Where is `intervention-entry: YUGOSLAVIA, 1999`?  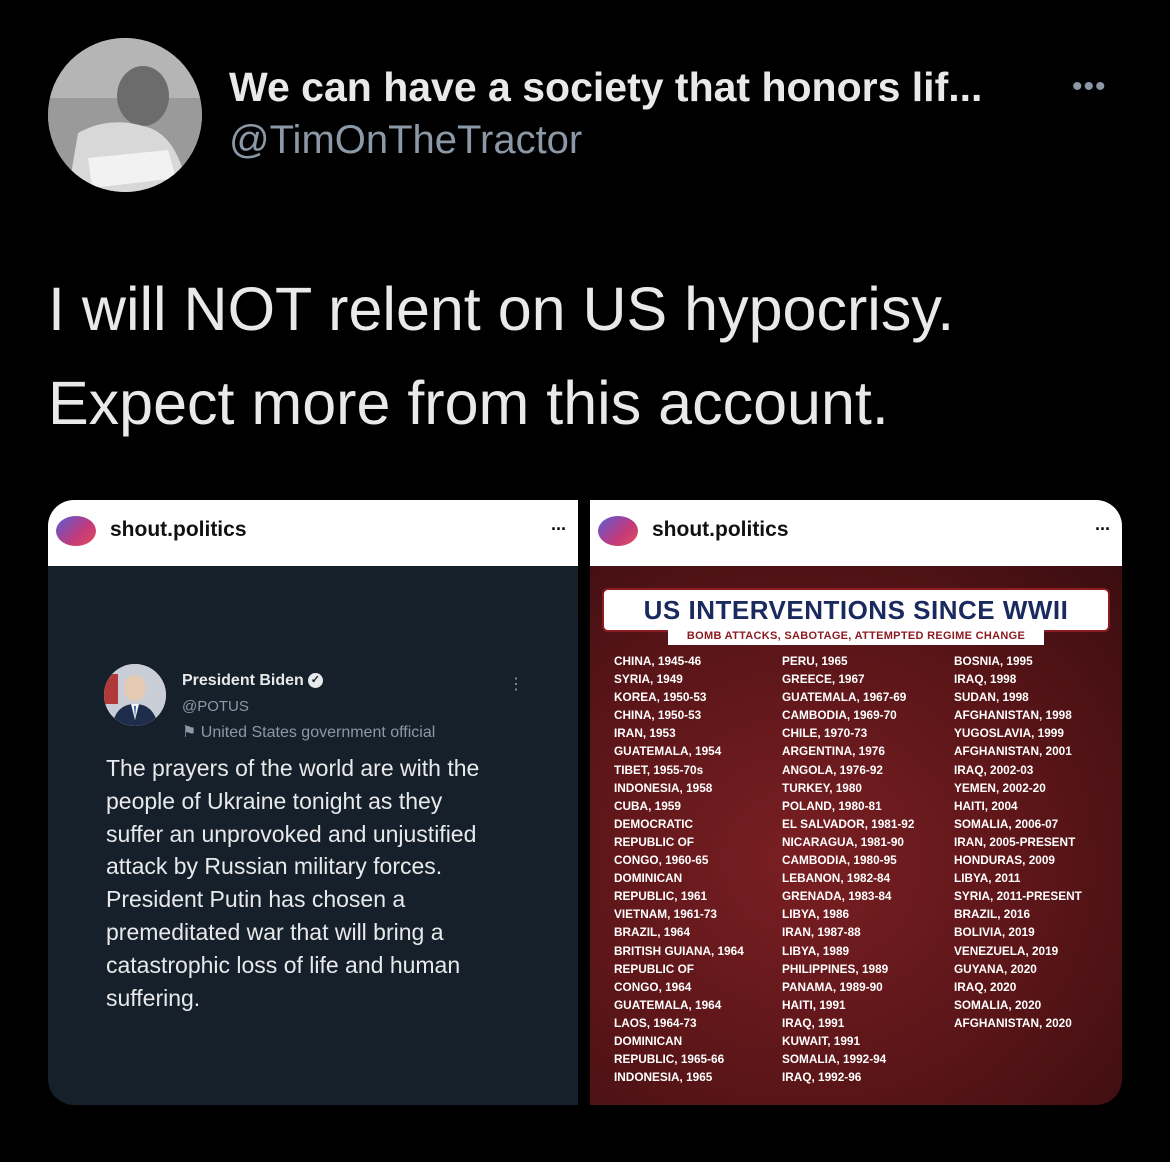 intervention-entry: YUGOSLAVIA, 1999 is located at coordinates (1009, 733).